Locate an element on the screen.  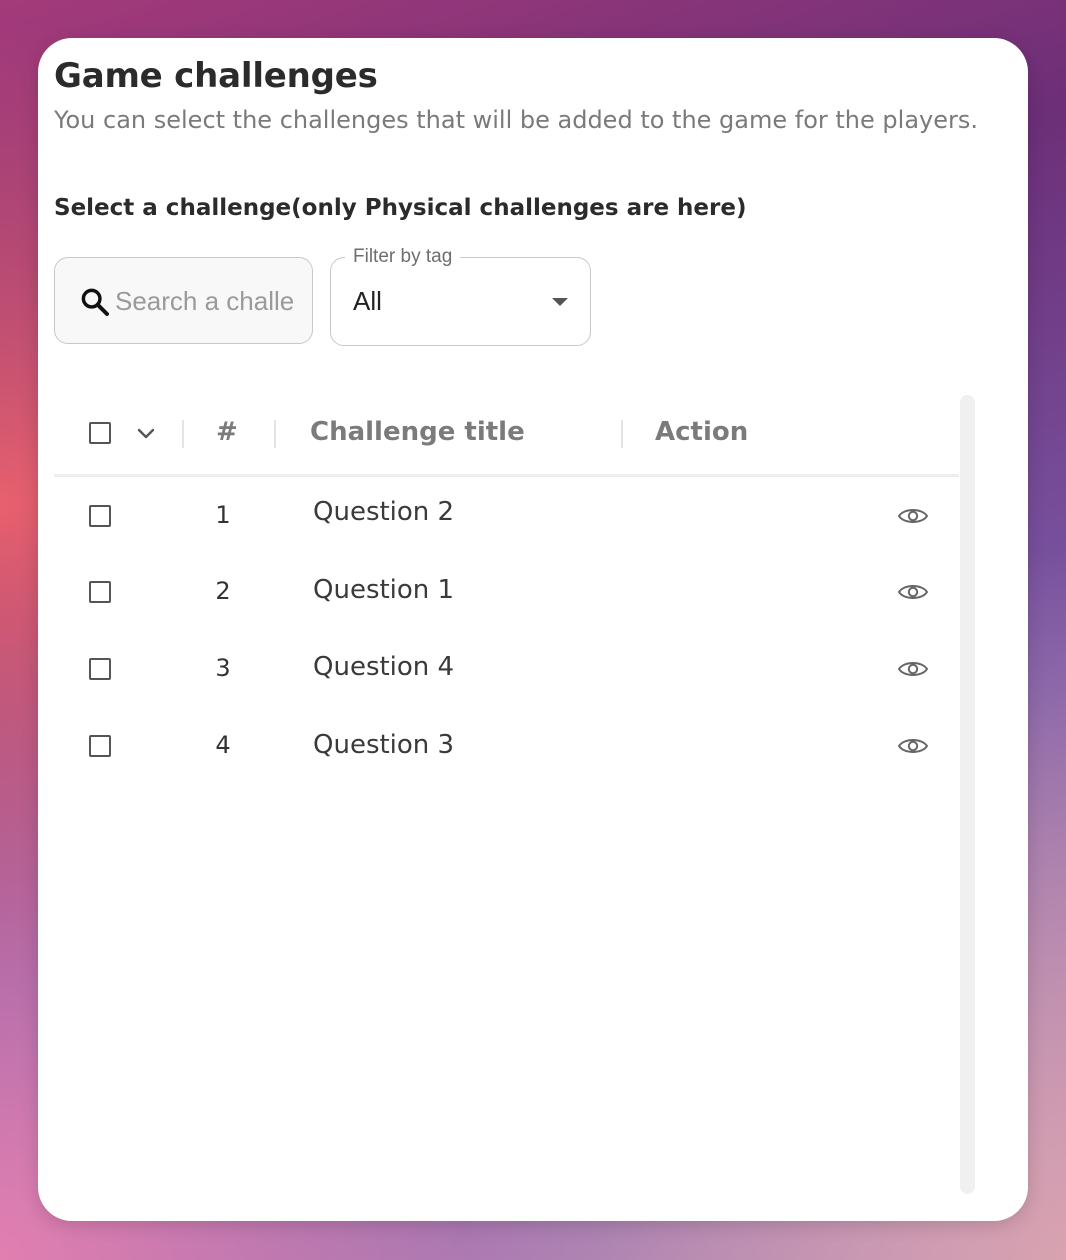
table-row: 3 Question 4 is located at coordinates (506, 669).